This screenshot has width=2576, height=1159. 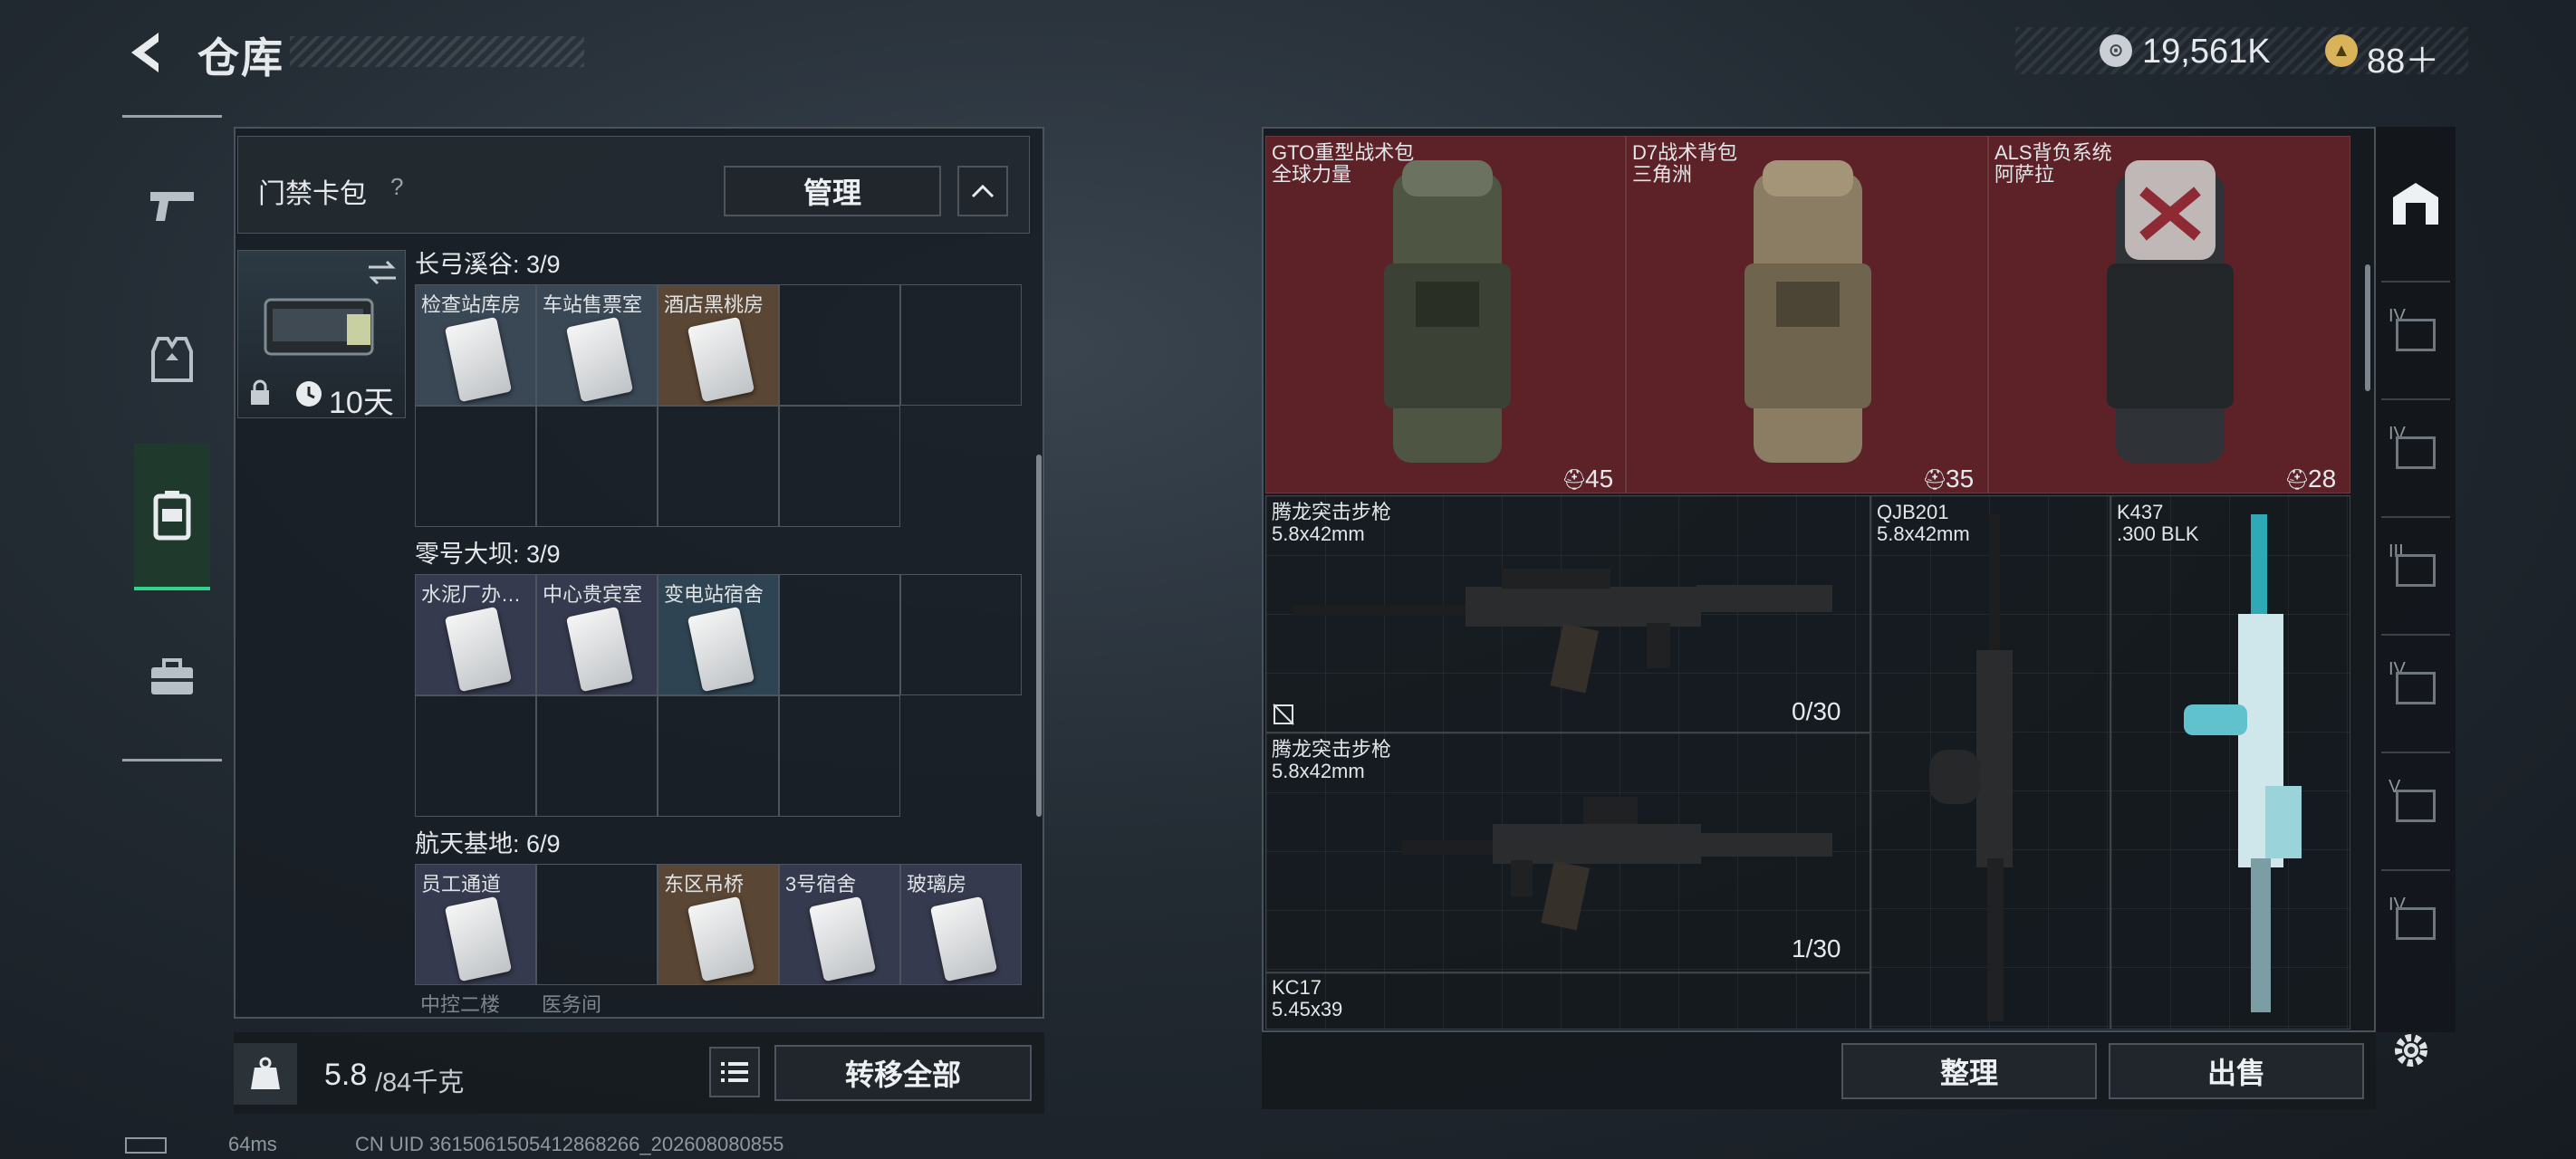 What do you see at coordinates (321, 335) in the screenshot?
I see `keycard-pack-item: 10天` at bounding box center [321, 335].